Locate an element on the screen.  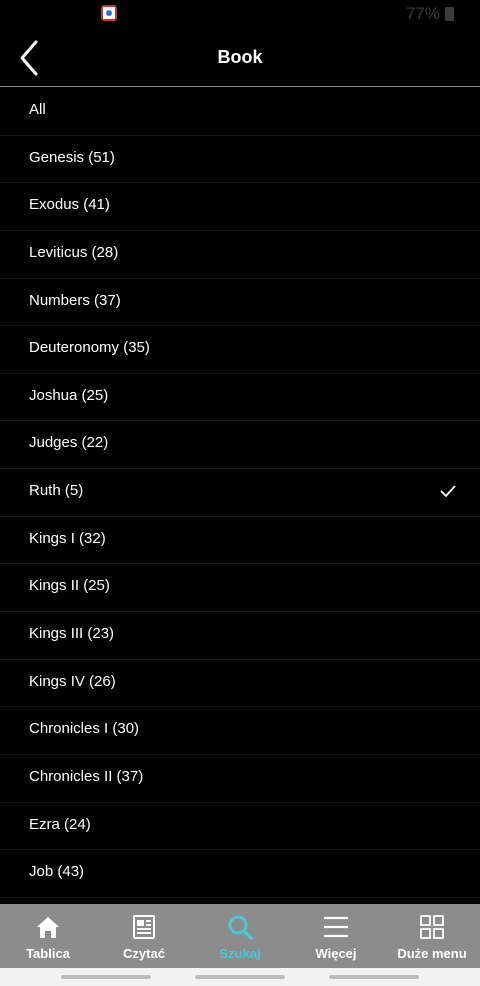
book-list-item: Chronicles II (37) is located at coordinates (240, 779).